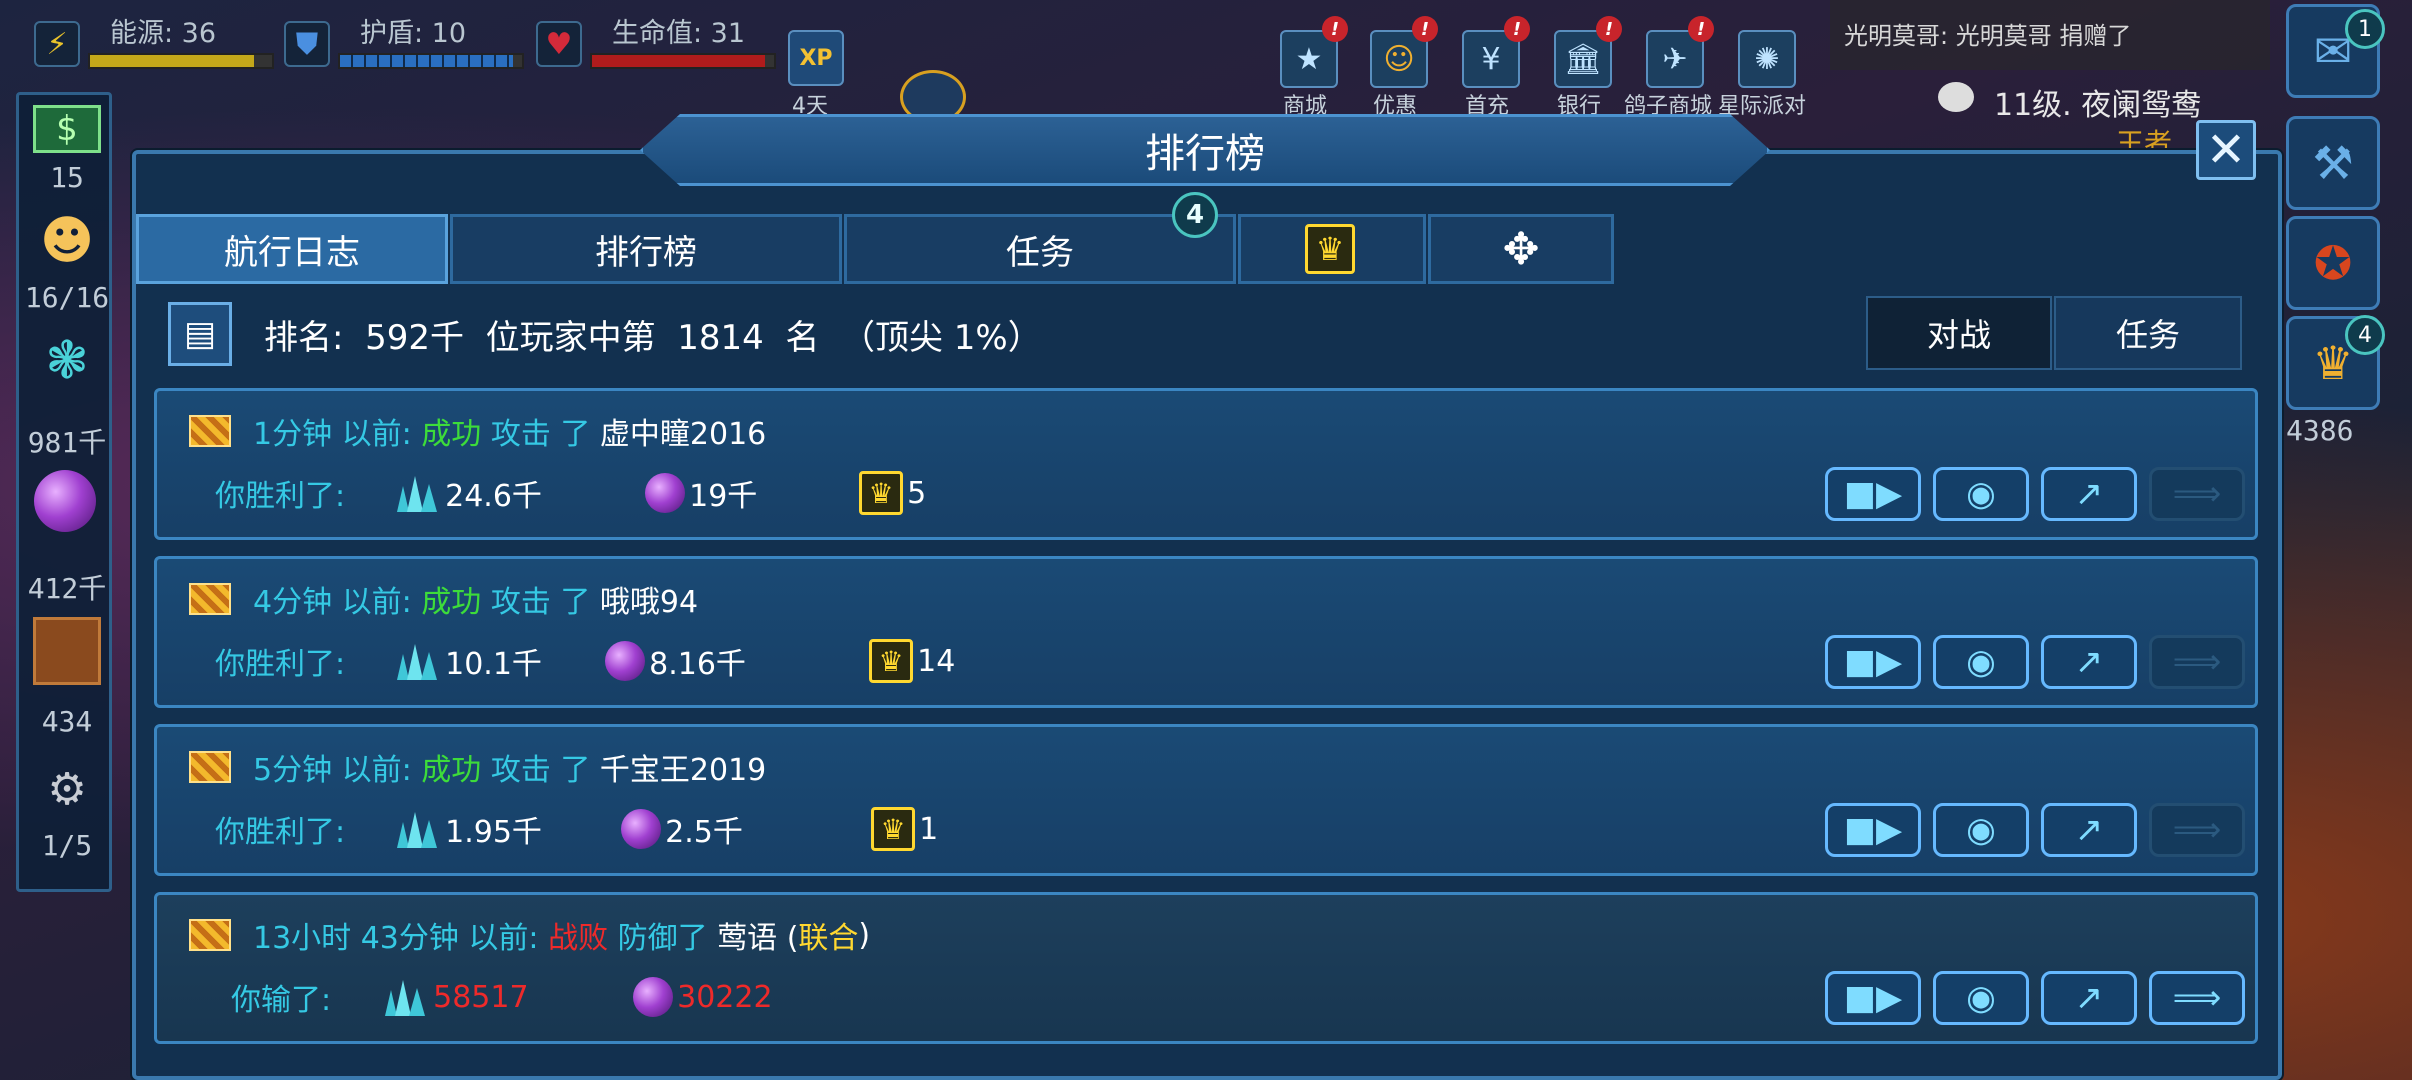 Image resolution: width=2412 pixels, height=1080 pixels. I want to click on trophy-badge: 4, so click(2365, 335).